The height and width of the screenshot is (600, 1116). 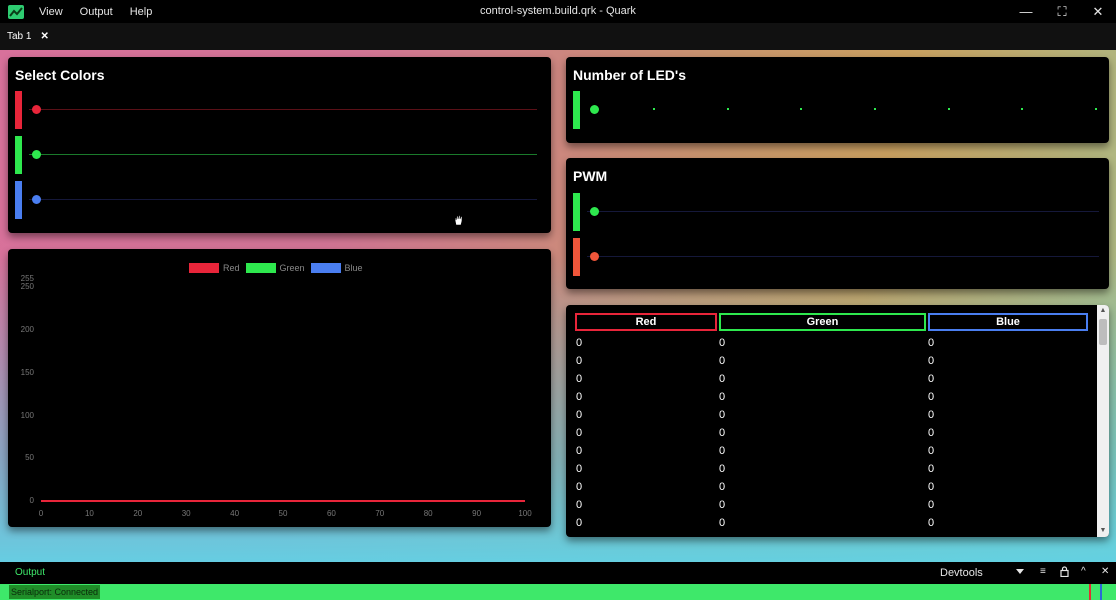 What do you see at coordinates (836, 257) in the screenshot?
I see `pwm-orange-slider` at bounding box center [836, 257].